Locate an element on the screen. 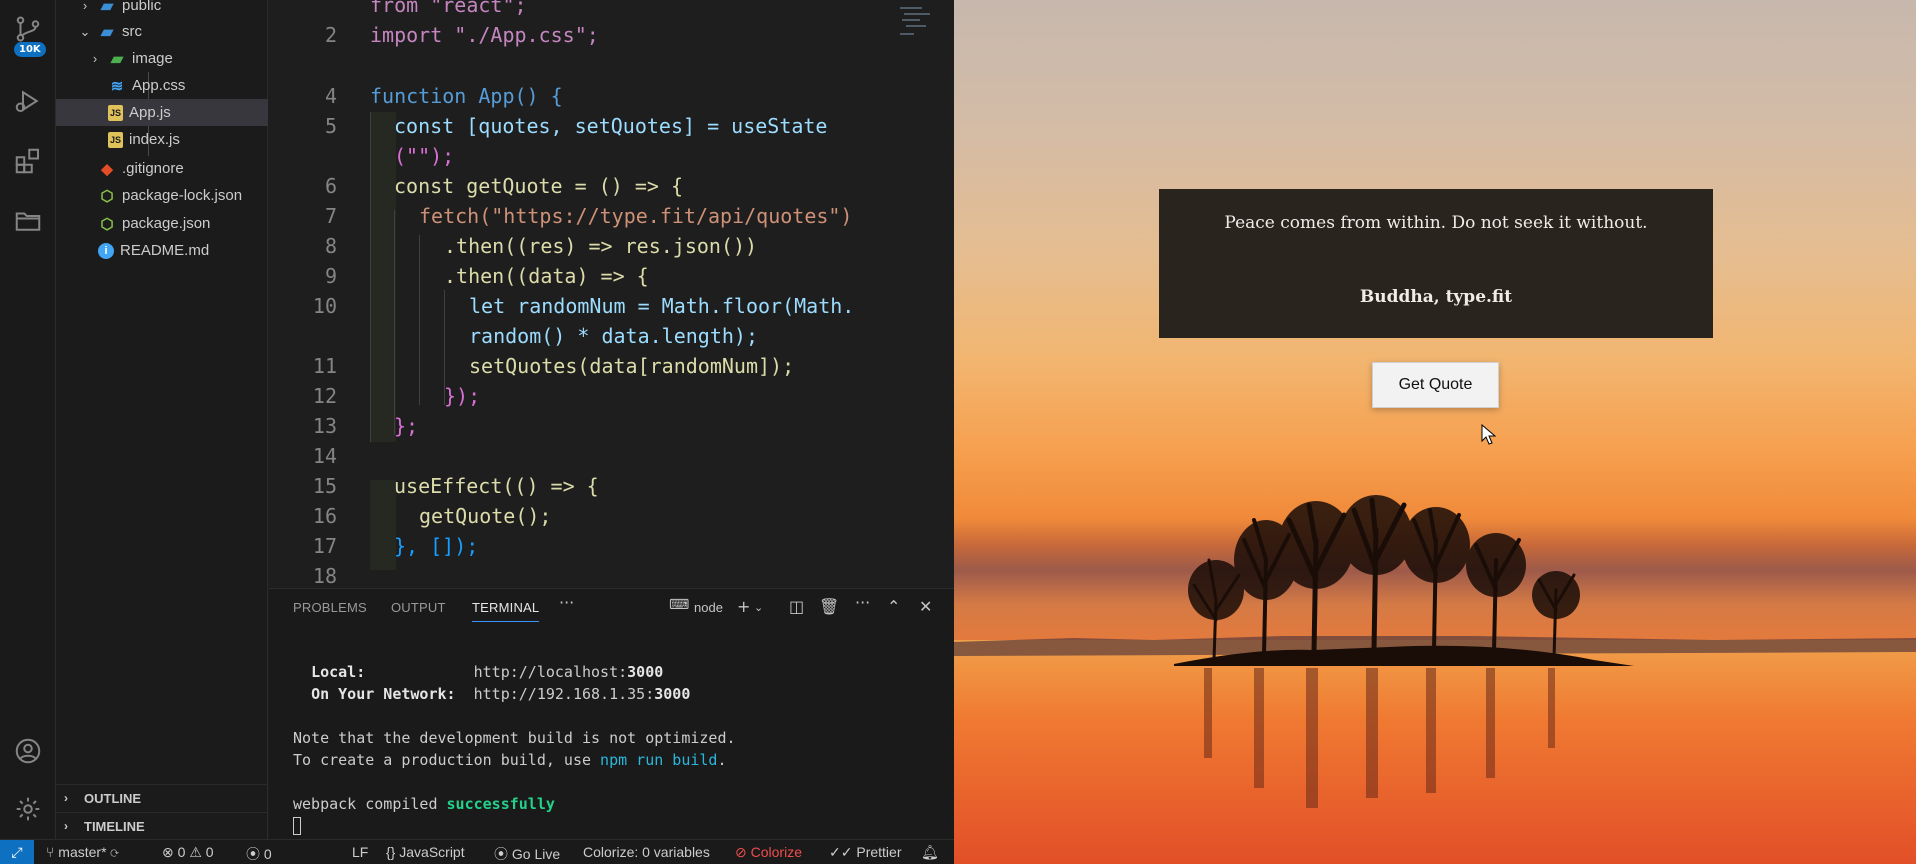  line-number: 2 is located at coordinates (330, 35).